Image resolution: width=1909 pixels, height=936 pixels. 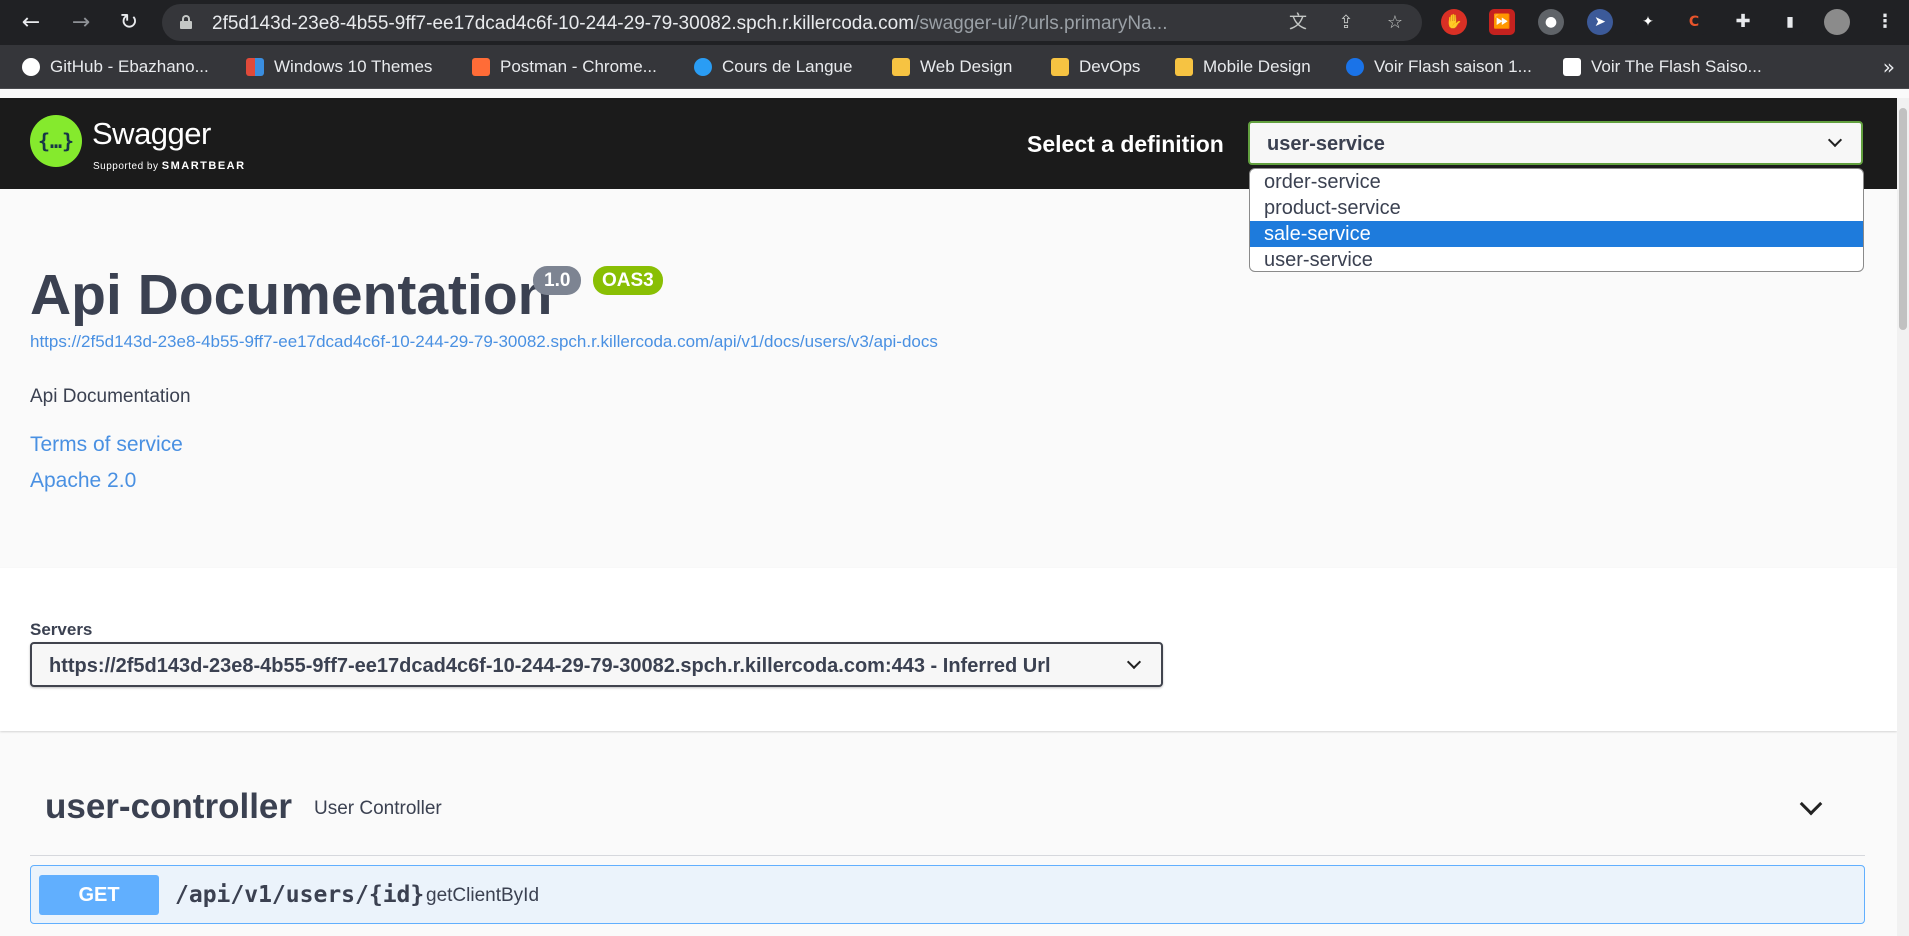 I want to click on page-scrollbar, so click(x=1903, y=517).